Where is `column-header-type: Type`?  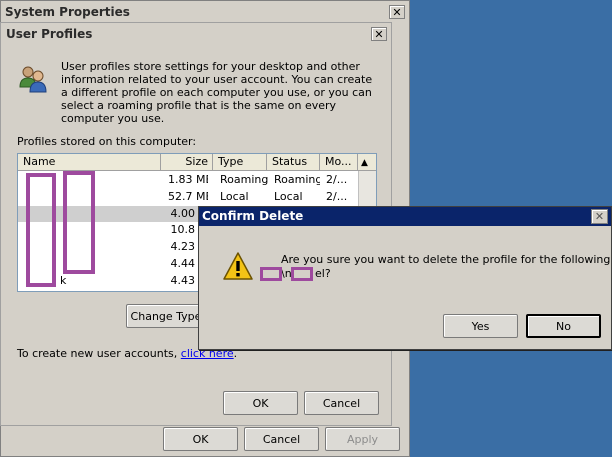 column-header-type: Type is located at coordinates (240, 162).